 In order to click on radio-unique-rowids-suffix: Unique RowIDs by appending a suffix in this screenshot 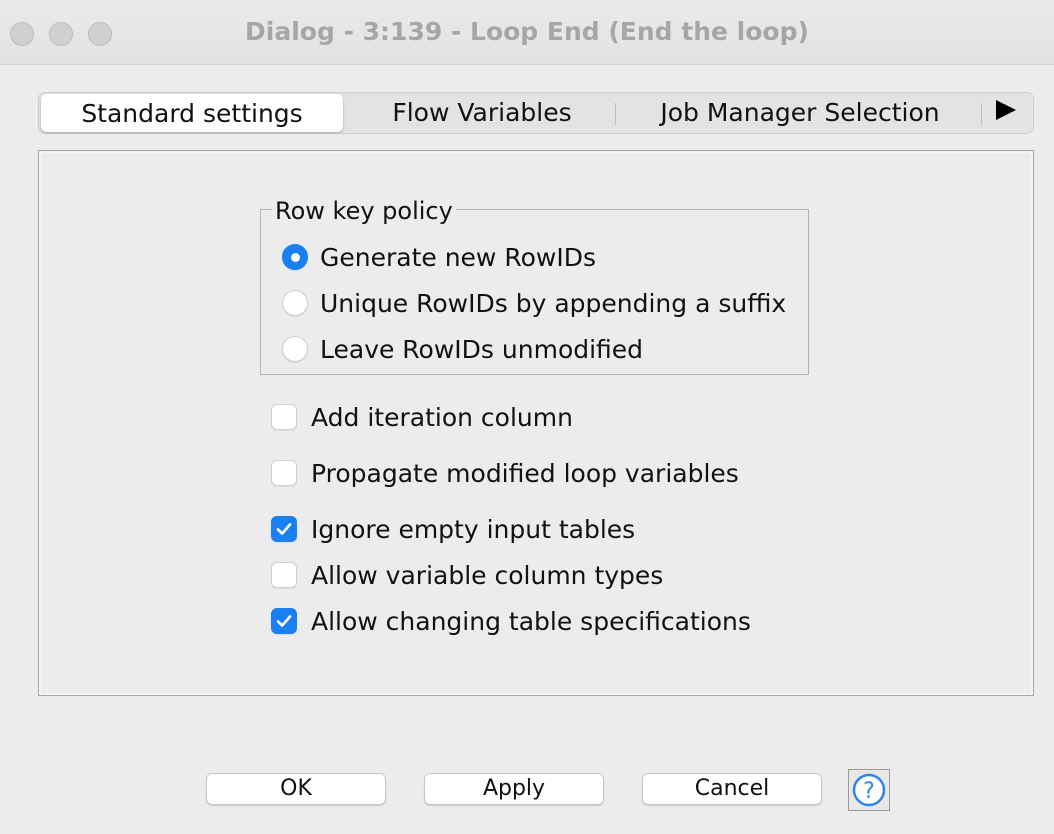, I will do `click(534, 303)`.